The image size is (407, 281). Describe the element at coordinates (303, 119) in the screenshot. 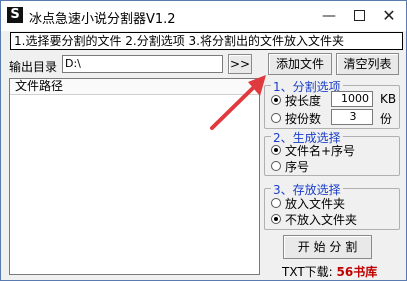

I see `by-parts-label: 按份数` at that location.